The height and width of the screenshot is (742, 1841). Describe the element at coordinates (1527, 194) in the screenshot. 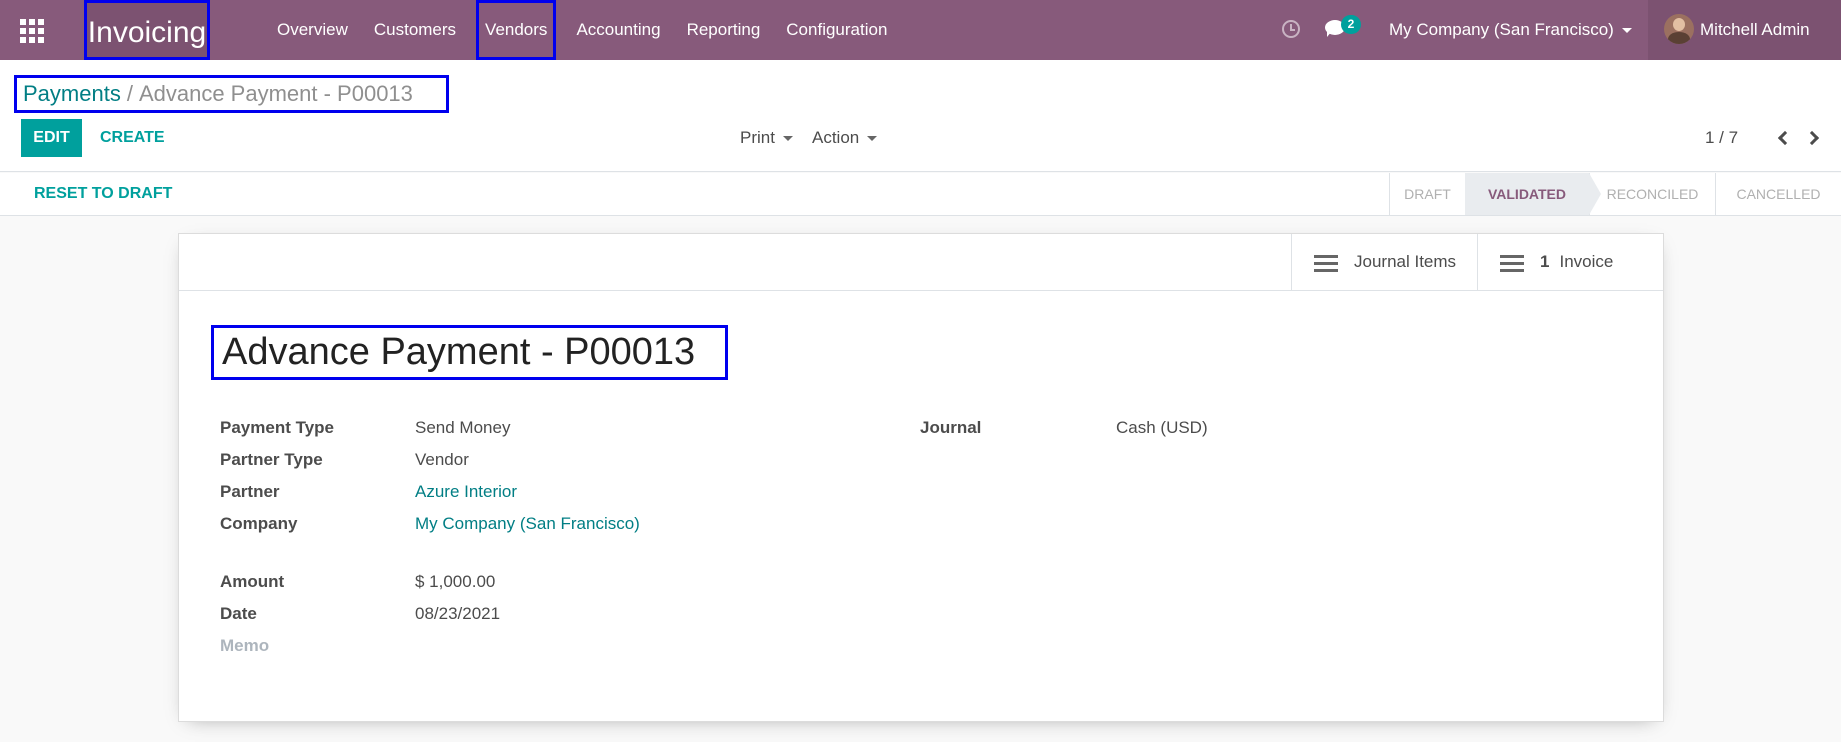

I see `stage-validated-label: VALIDATED` at that location.